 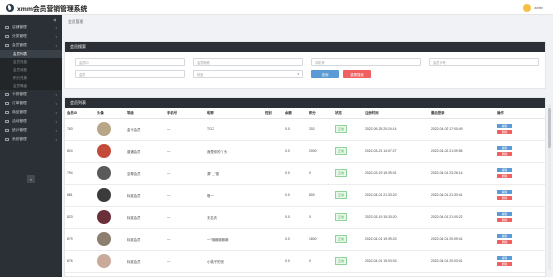 What do you see at coordinates (52, 9) in the screenshot?
I see `app-title: xmm会员营销管理系统` at bounding box center [52, 9].